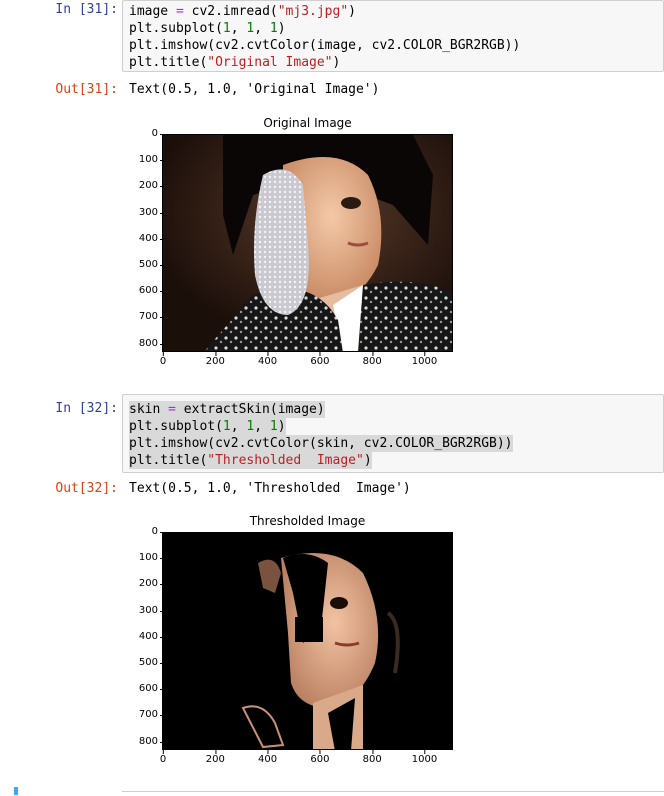 This screenshot has height=796, width=664. Describe the element at coordinates (16, 791) in the screenshot. I see `cell-selection-indicator` at that location.